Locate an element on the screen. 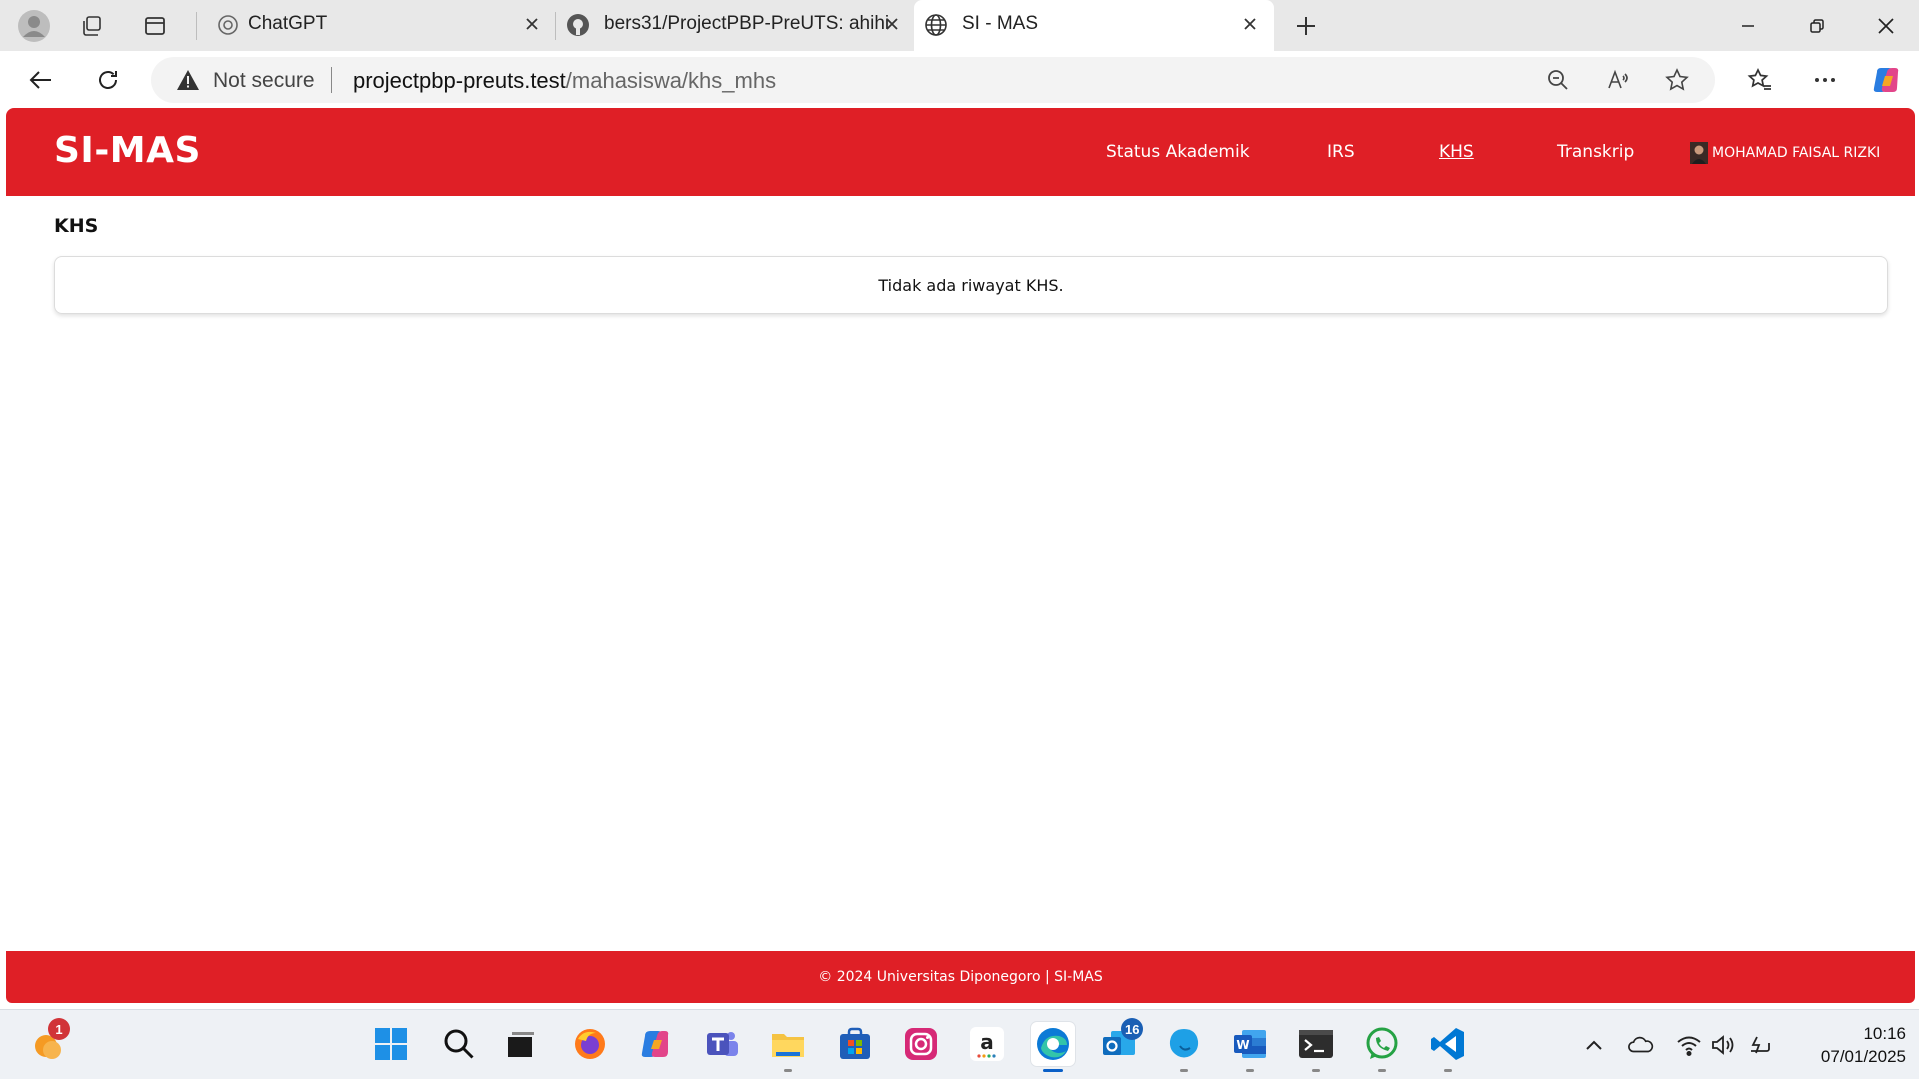 This screenshot has width=1919, height=1079. page-title: KHS is located at coordinates (76, 226).